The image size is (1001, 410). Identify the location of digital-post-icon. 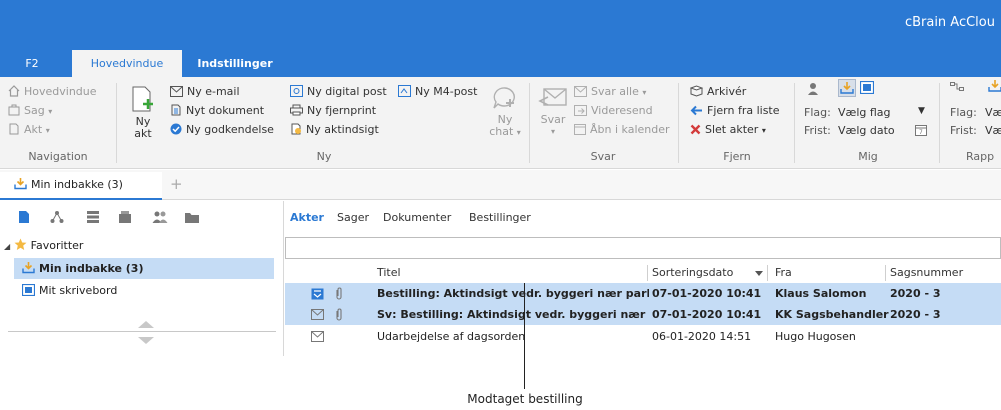
(296, 91).